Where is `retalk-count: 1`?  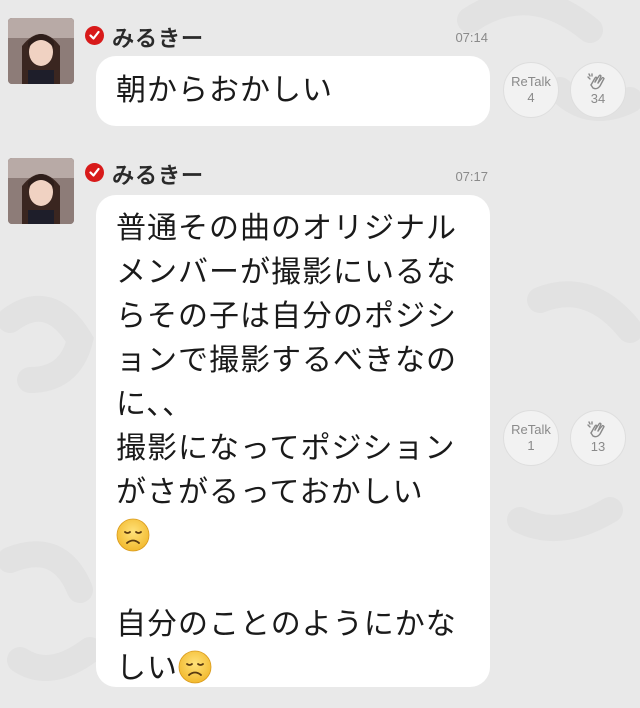
retalk-count: 1 is located at coordinates (531, 445).